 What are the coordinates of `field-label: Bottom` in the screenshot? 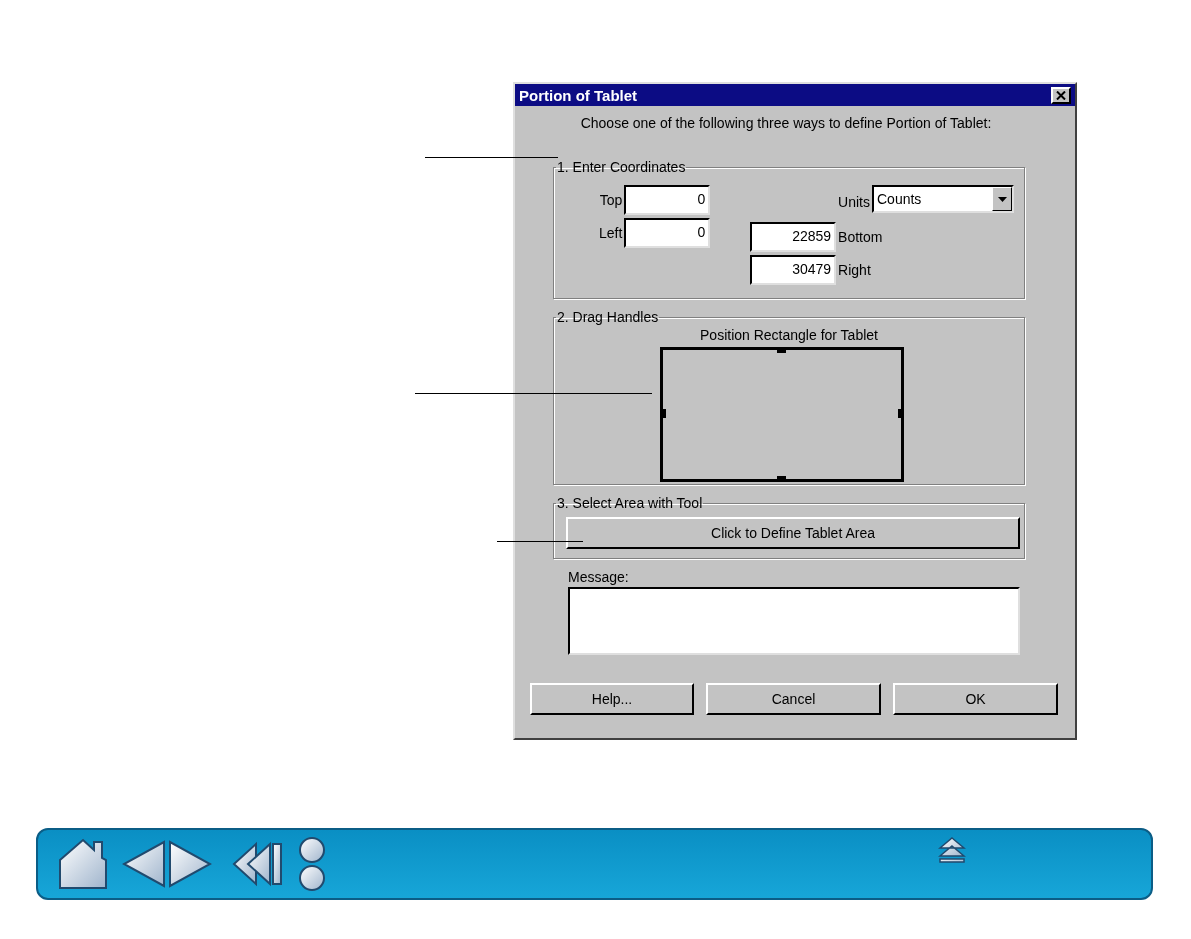 It's located at (860, 237).